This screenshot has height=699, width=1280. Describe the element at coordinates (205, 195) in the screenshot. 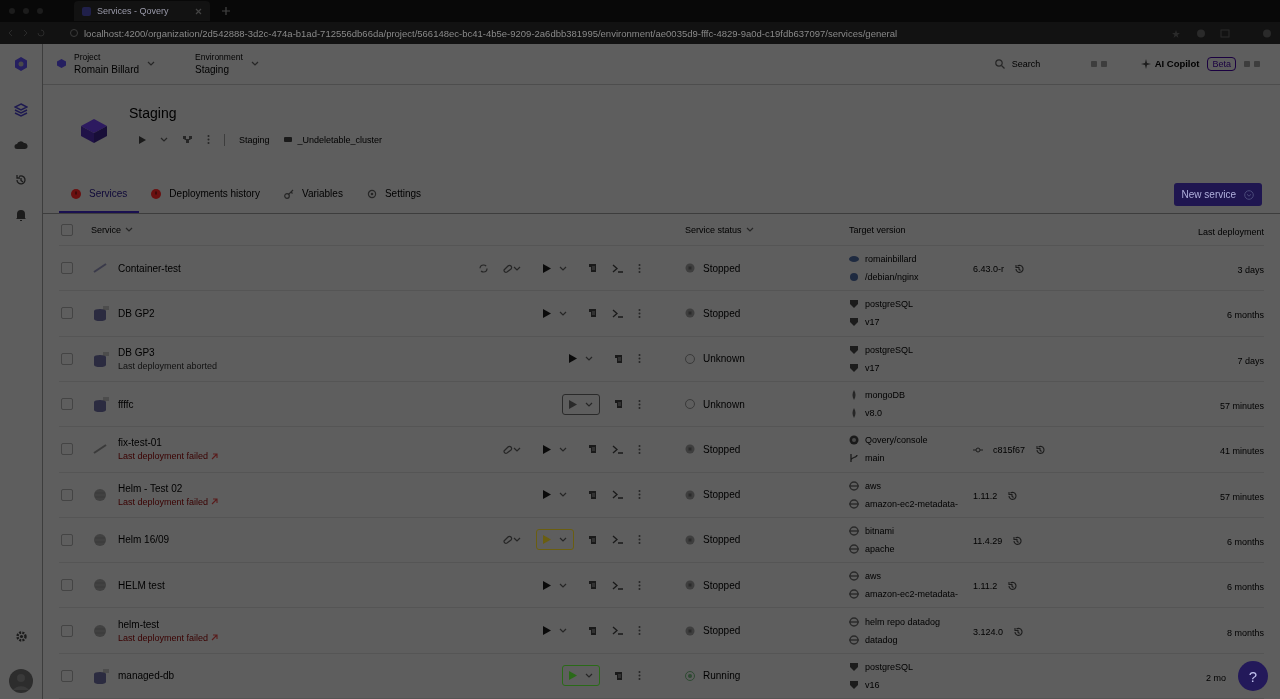

I see `tab: Deployments history` at that location.